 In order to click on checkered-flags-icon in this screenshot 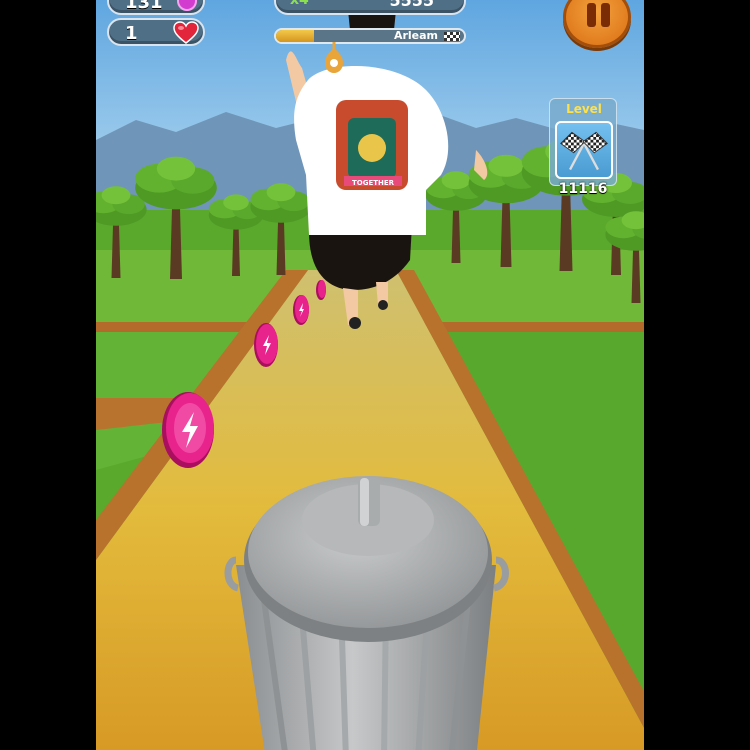, I will do `click(584, 151)`.